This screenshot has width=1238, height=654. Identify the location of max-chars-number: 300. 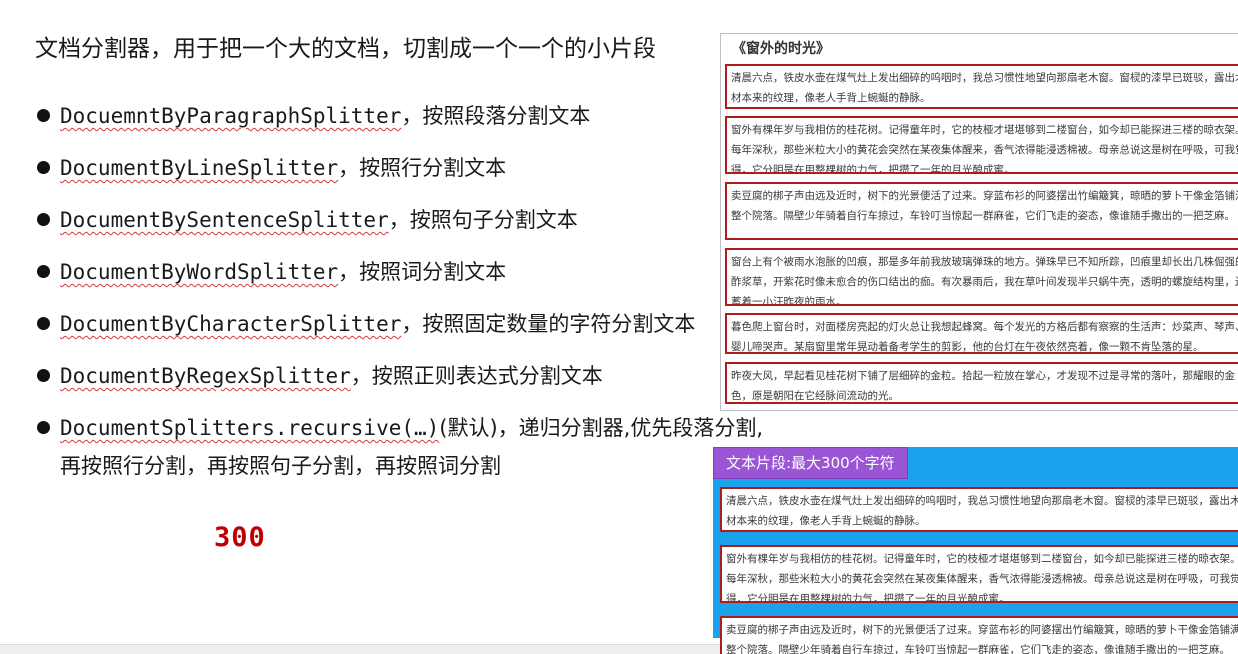
(240, 537).